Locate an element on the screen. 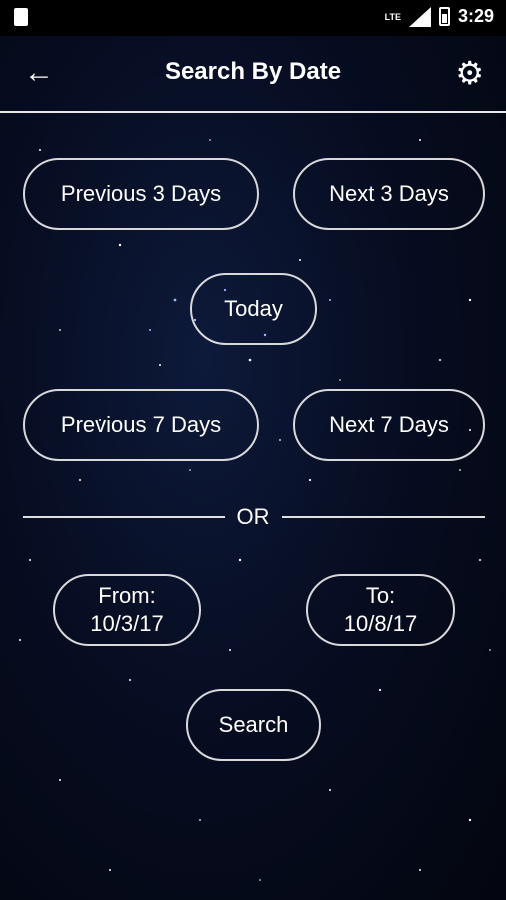 The image size is (506, 900). sd-card-icon is located at coordinates (21, 17).